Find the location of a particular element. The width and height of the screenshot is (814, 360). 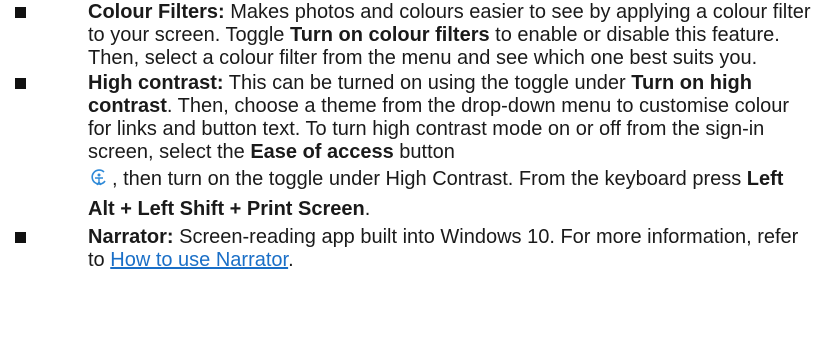

item-title: Colour Filters: is located at coordinates (156, 12).